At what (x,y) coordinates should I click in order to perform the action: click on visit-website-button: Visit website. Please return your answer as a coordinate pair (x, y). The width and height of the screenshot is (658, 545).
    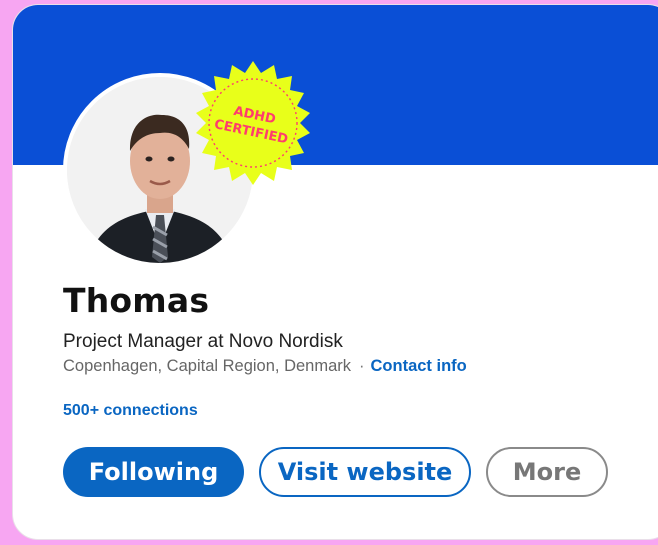
    Looking at the image, I should click on (365, 472).